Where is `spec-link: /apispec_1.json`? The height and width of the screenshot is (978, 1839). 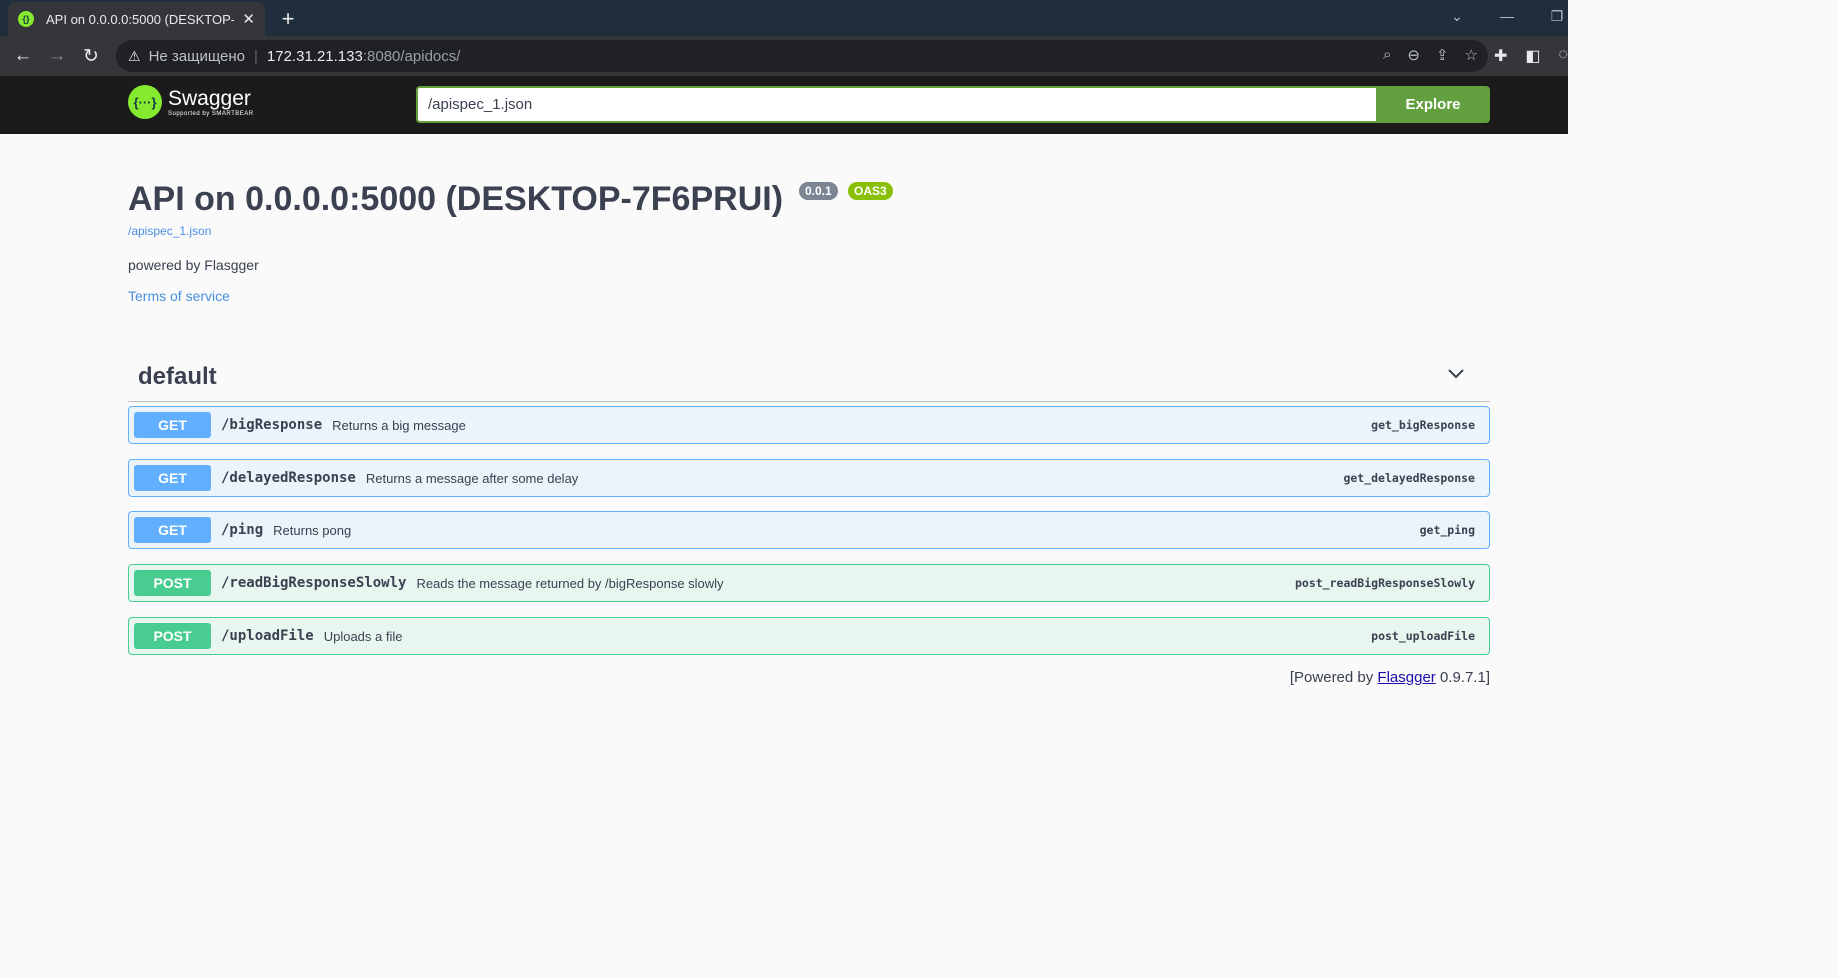
spec-link: /apispec_1.json is located at coordinates (169, 231).